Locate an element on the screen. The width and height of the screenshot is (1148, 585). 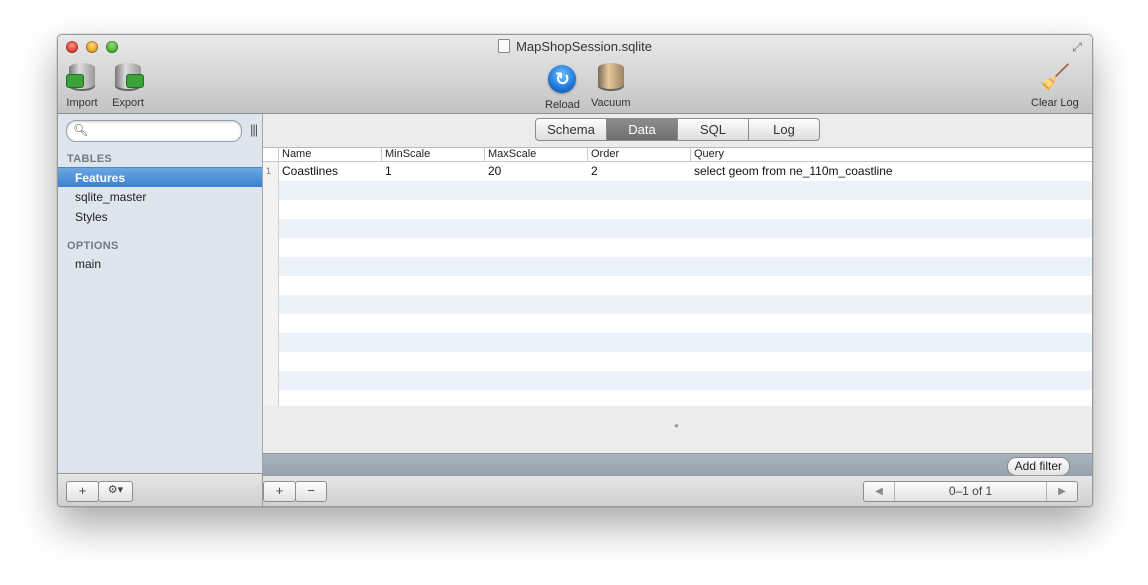
export-label: Export is located at coordinates (128, 103).